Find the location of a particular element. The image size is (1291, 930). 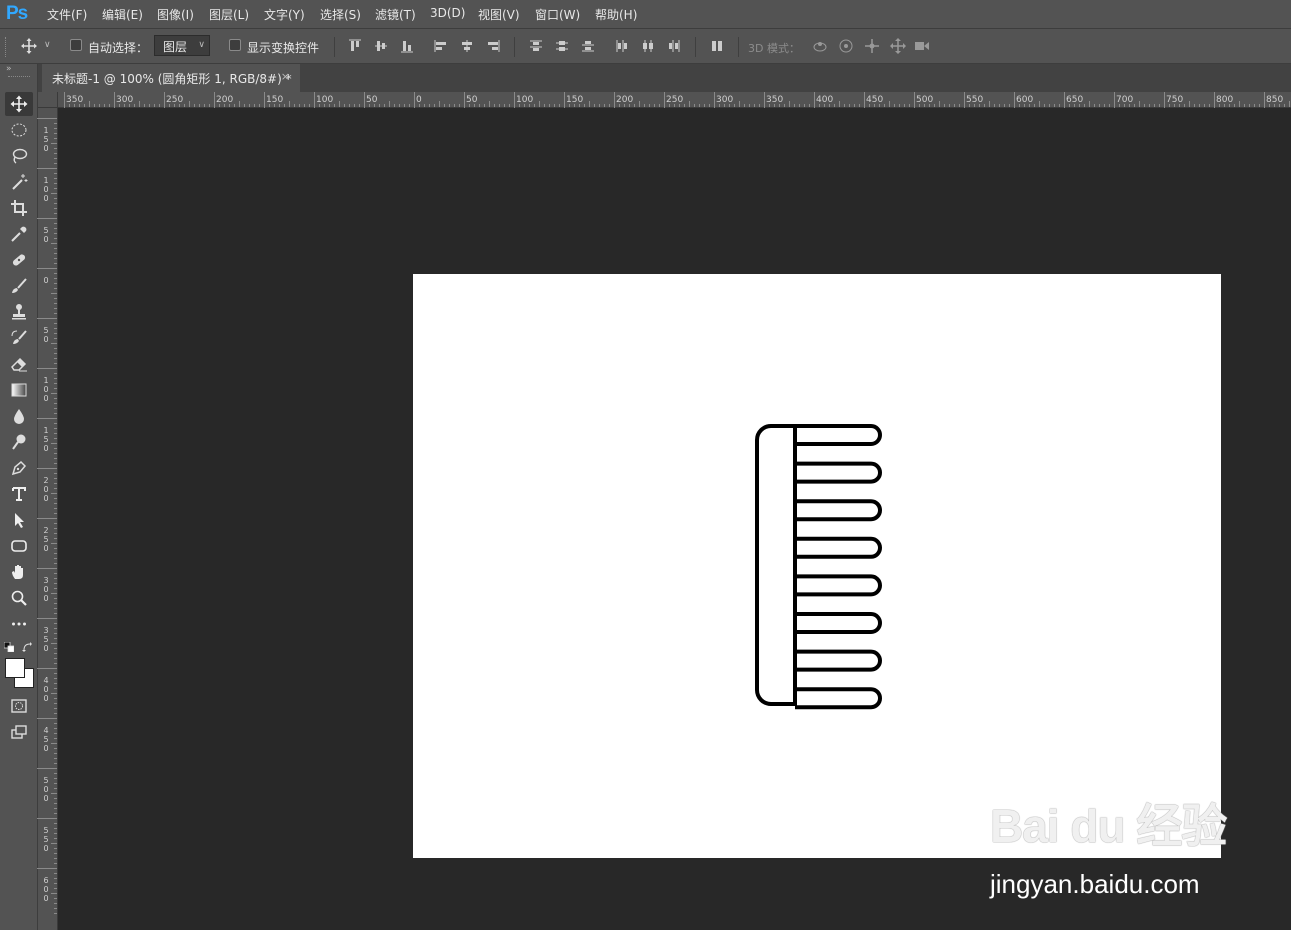

blur-tool-icon is located at coordinates (19, 416).